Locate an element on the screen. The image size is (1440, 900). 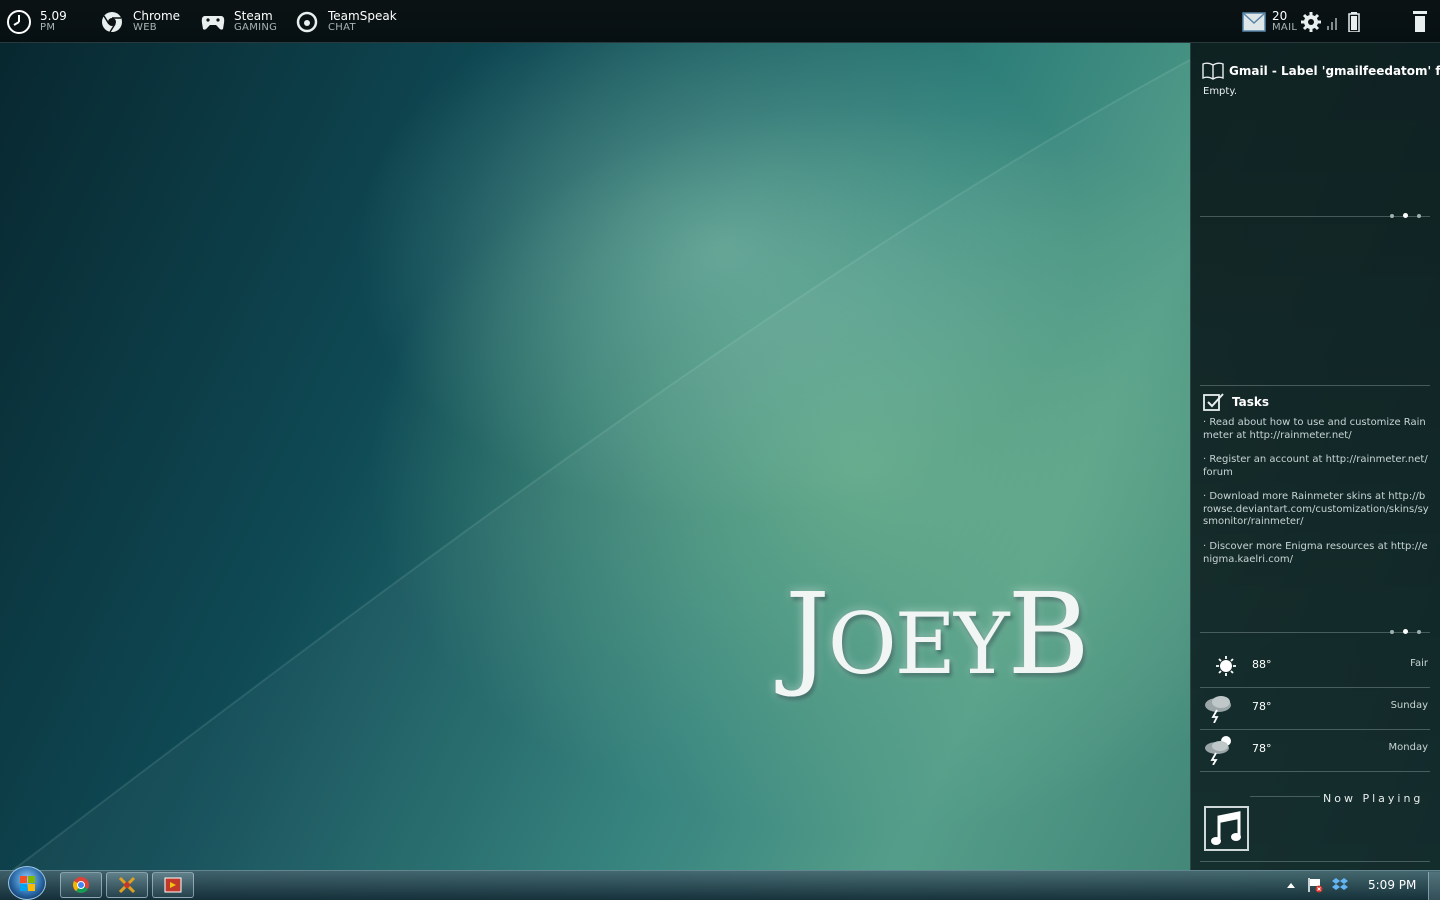
windows-logo-icon is located at coordinates (27, 883).